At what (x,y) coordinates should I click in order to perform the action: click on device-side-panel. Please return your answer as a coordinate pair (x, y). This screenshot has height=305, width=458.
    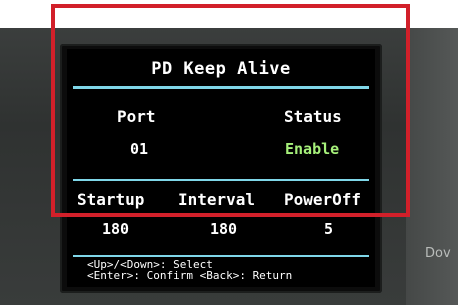
    Looking at the image, I should click on (432, 166).